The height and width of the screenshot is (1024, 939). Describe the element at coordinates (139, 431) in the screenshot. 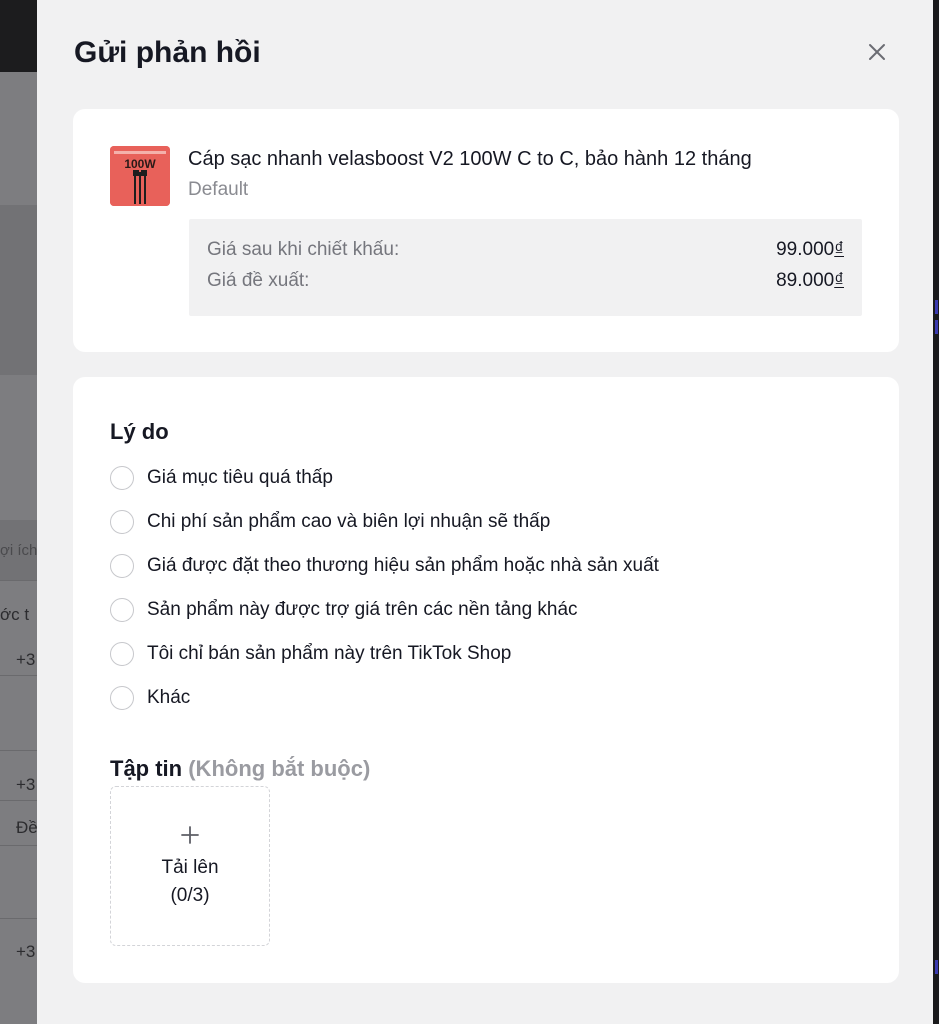

I see `reason-title: Lý do` at that location.